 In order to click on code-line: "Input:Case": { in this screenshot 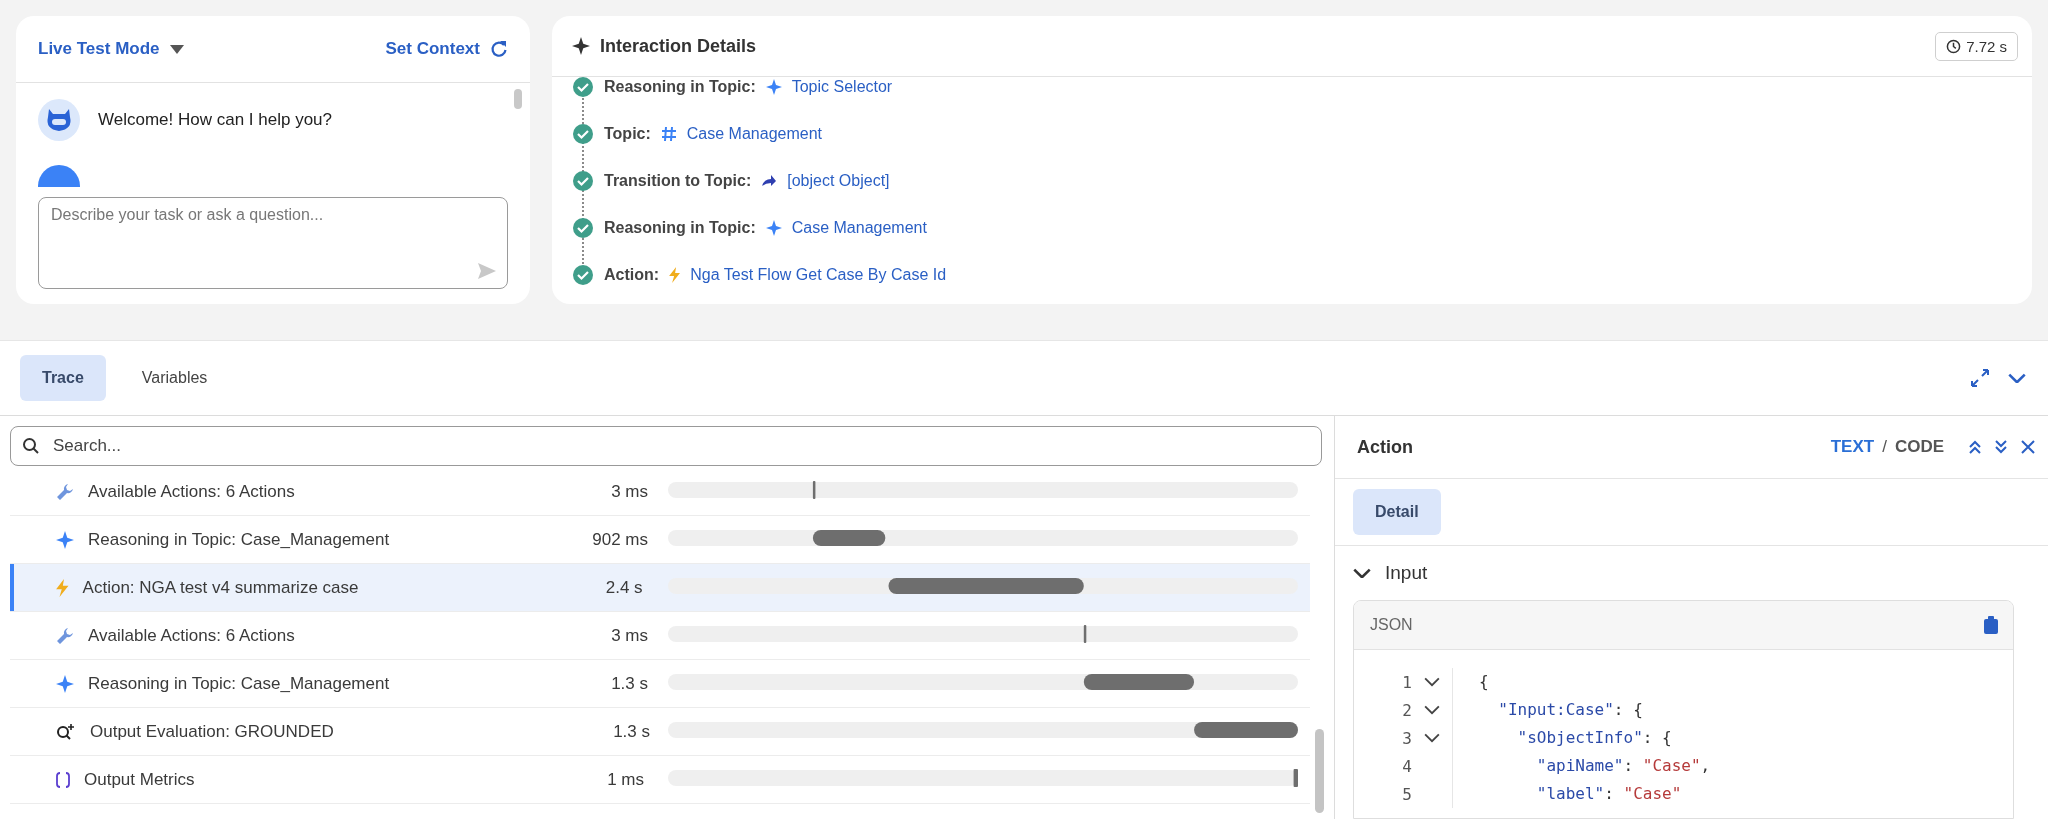, I will do `click(1547, 710)`.